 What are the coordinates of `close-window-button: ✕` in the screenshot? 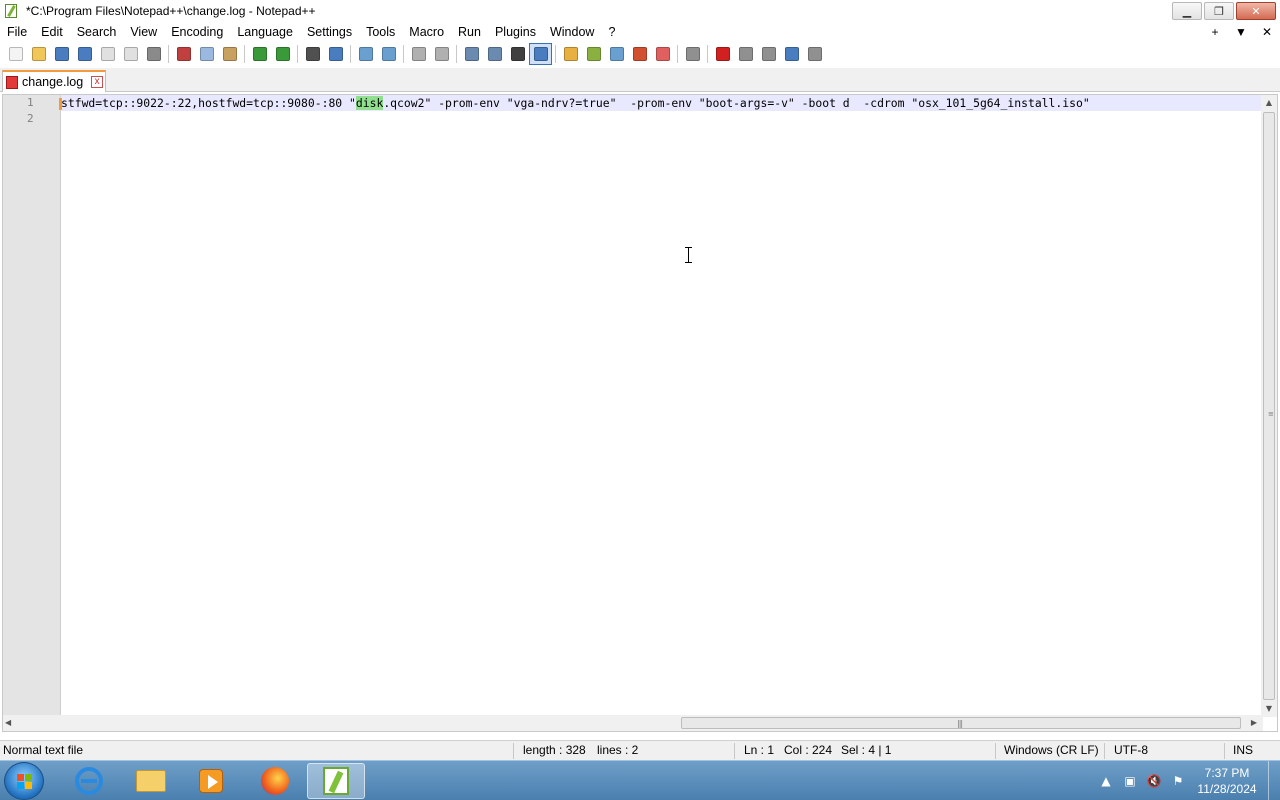 It's located at (1256, 11).